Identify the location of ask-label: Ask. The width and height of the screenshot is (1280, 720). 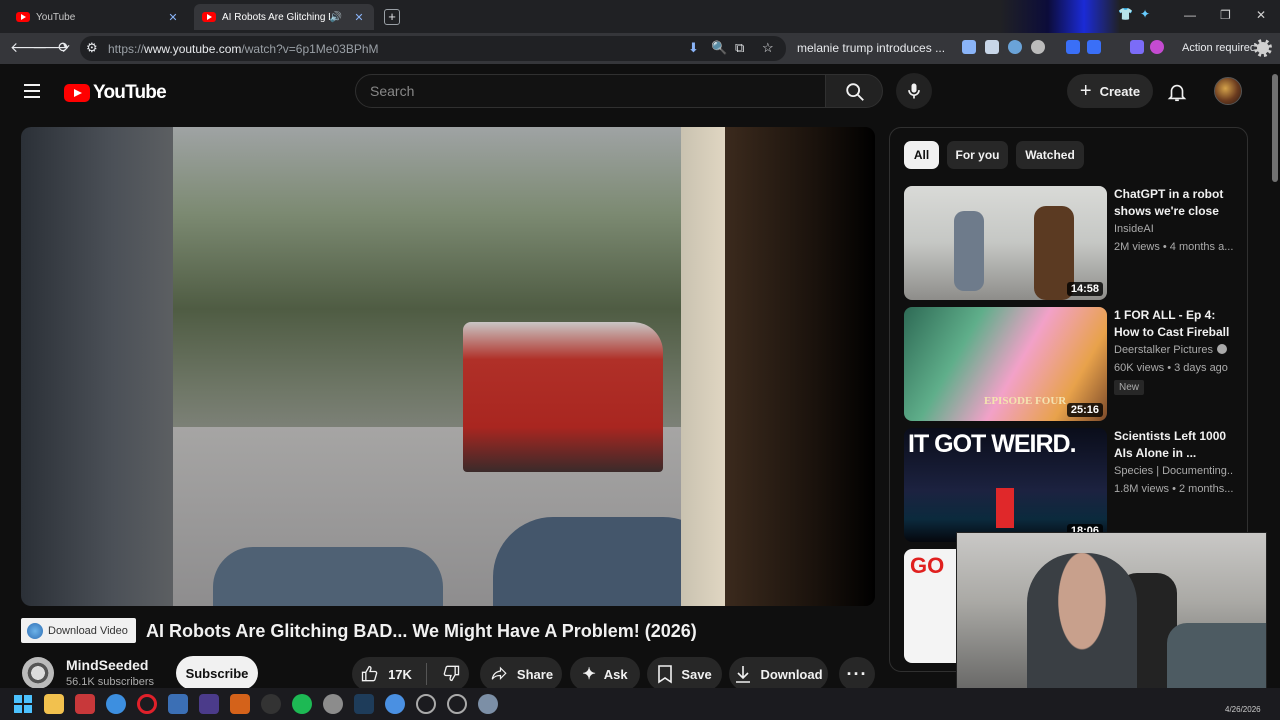
(615, 674).